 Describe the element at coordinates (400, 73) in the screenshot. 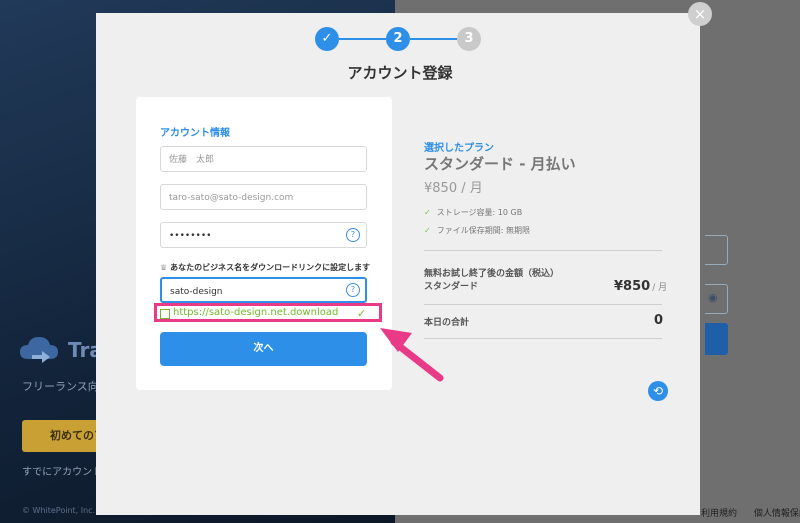

I see `page-title: アカウント登録` at that location.